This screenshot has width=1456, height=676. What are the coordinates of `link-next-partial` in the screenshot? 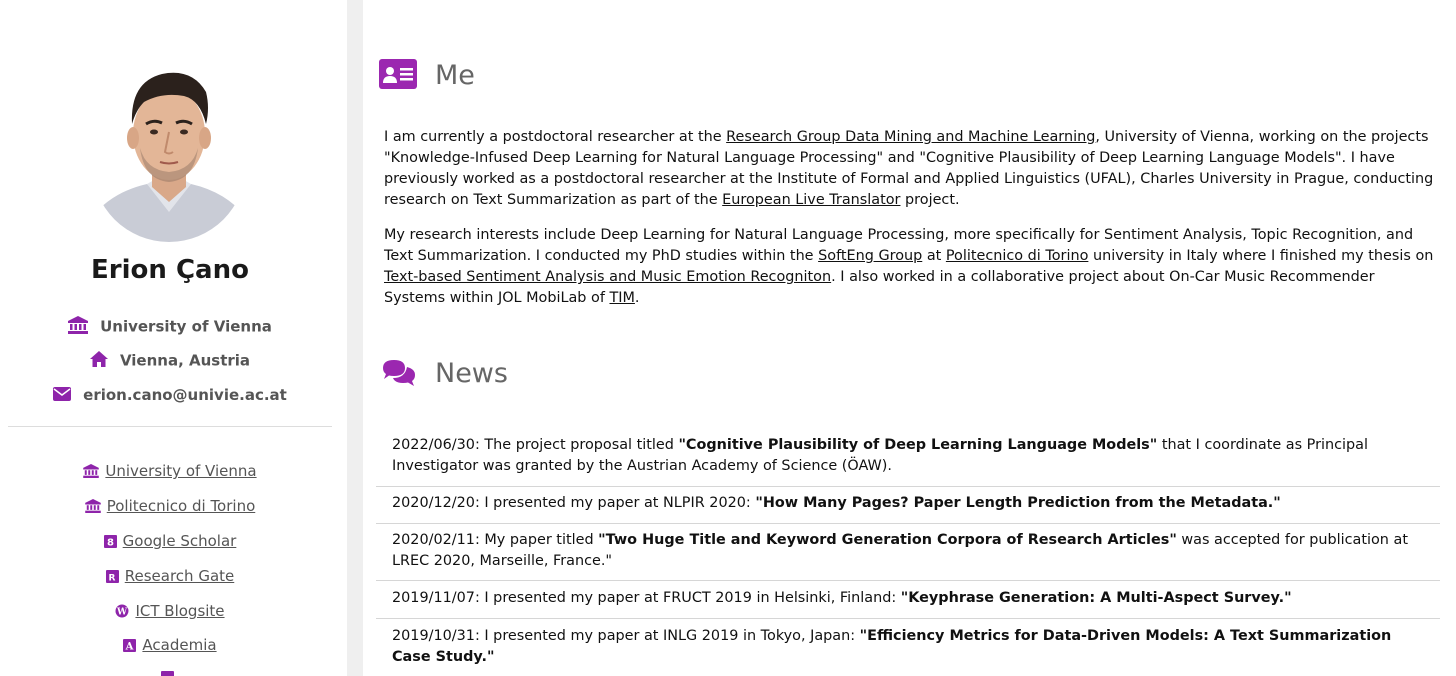 It's located at (170, 672).